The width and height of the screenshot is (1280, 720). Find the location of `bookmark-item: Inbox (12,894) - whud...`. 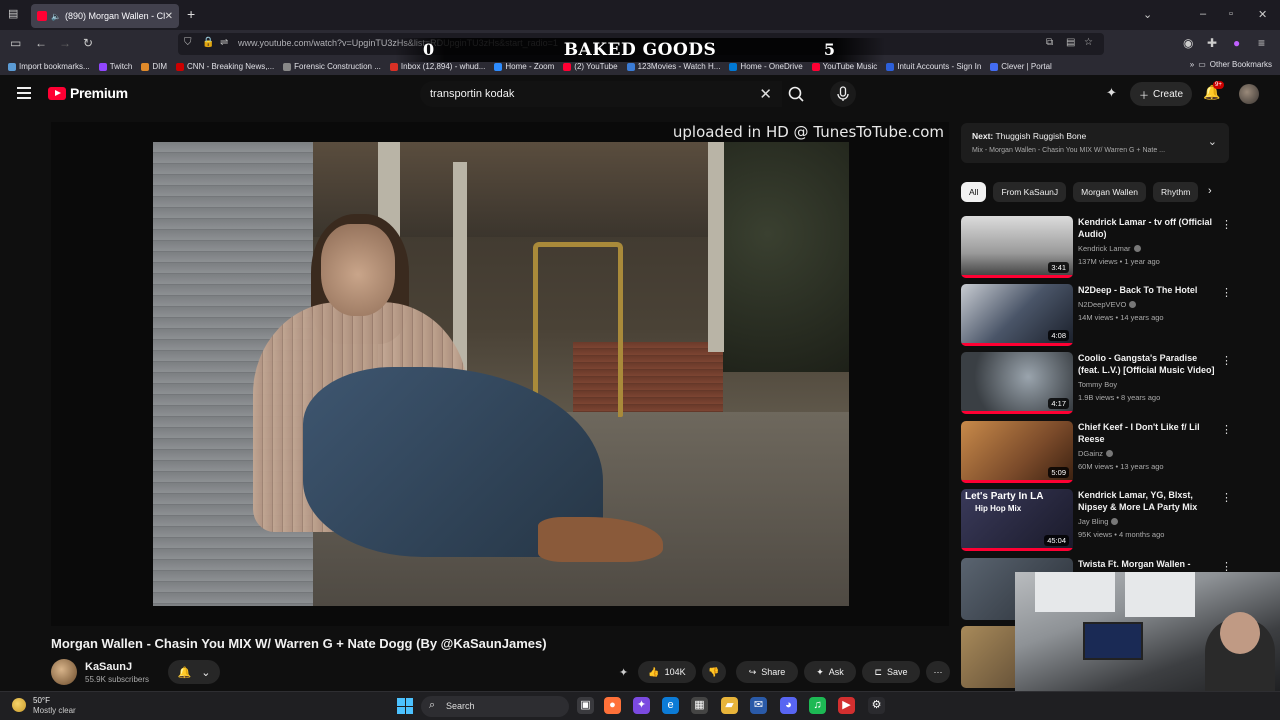

bookmark-item: Inbox (12,894) - whud... is located at coordinates (437, 66).